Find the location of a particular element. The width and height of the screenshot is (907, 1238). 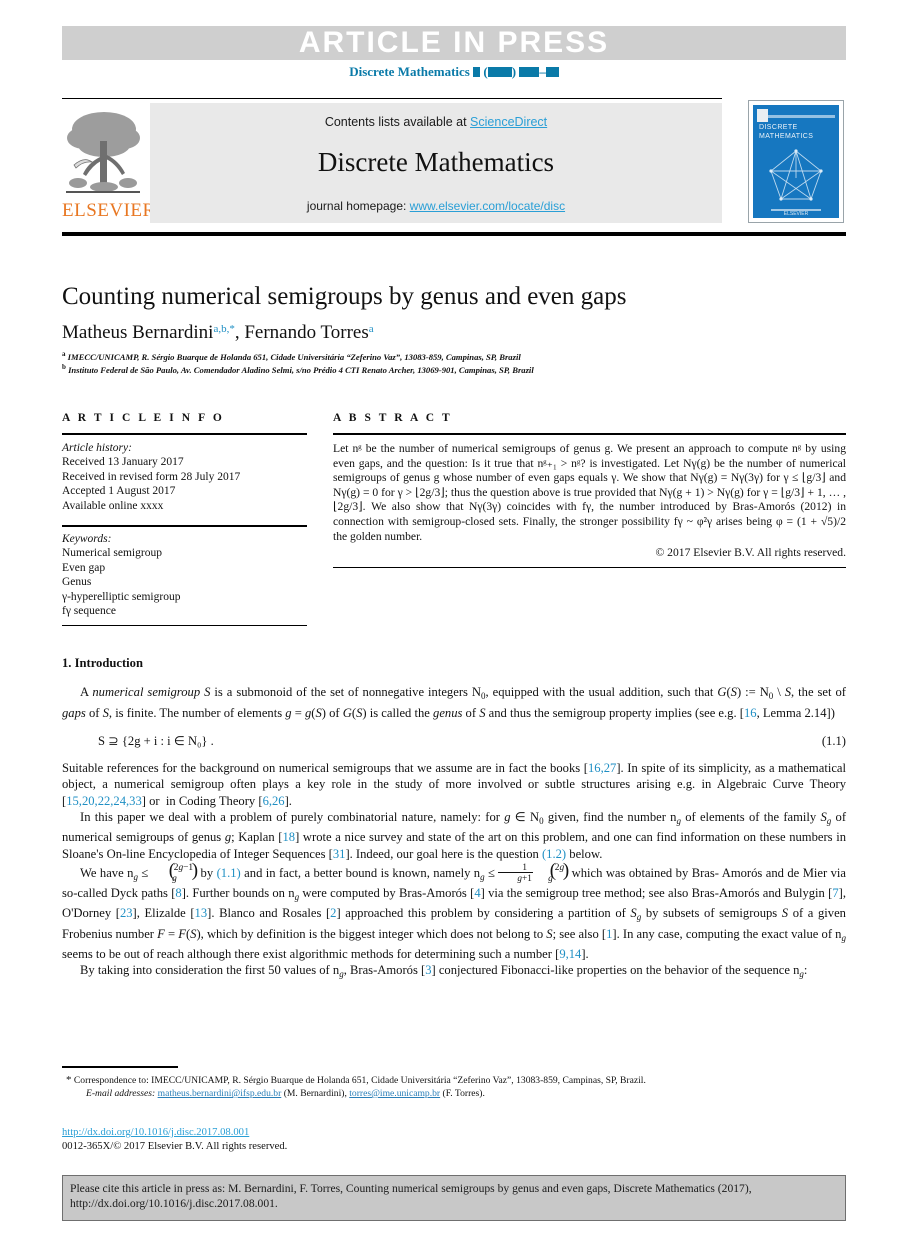

article-in-press-band: ARTICLE IN PRESS is located at coordinates (454, 43).